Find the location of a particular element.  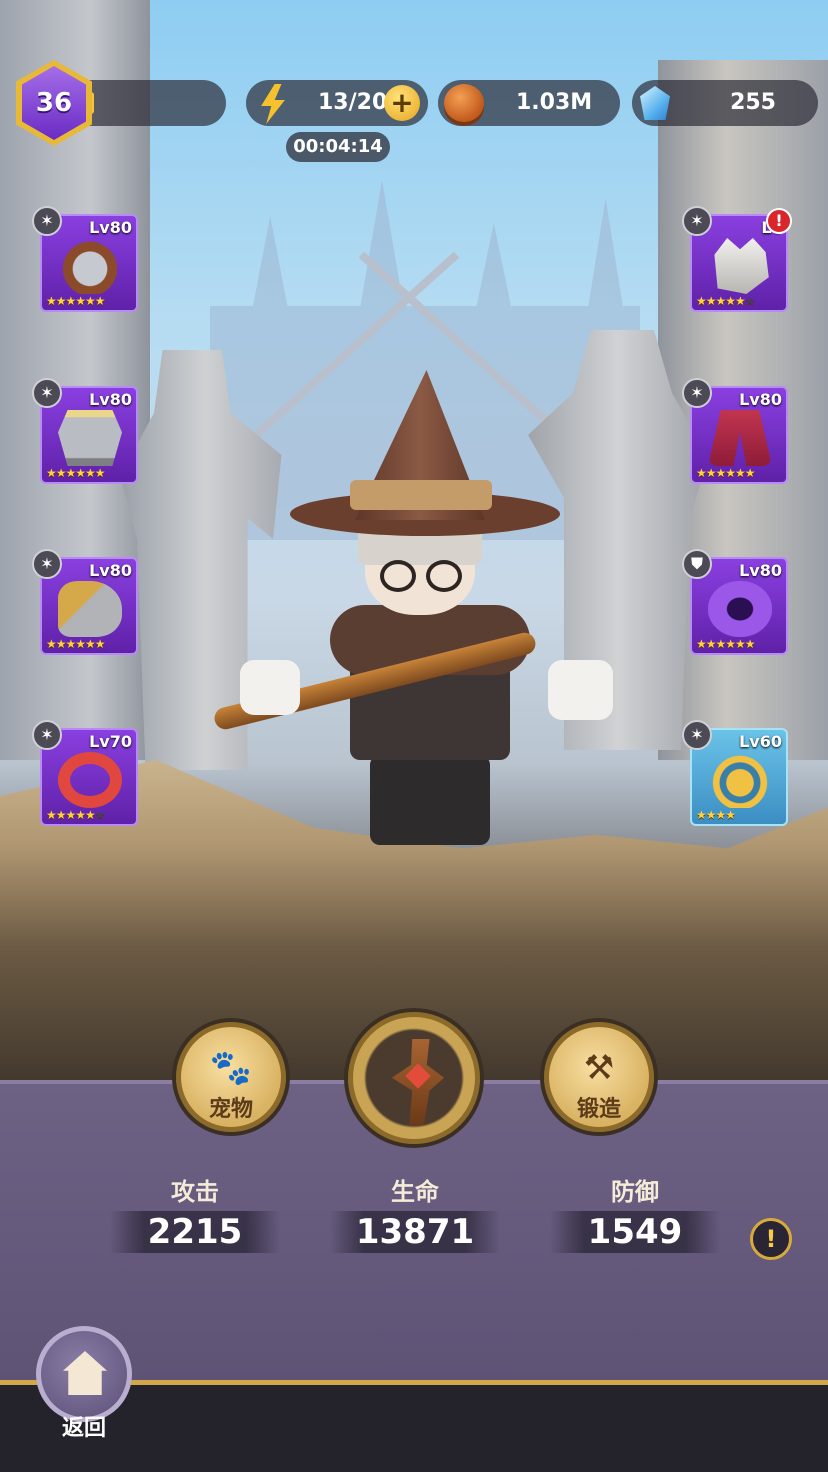

add-energy-button: + is located at coordinates (402, 103).